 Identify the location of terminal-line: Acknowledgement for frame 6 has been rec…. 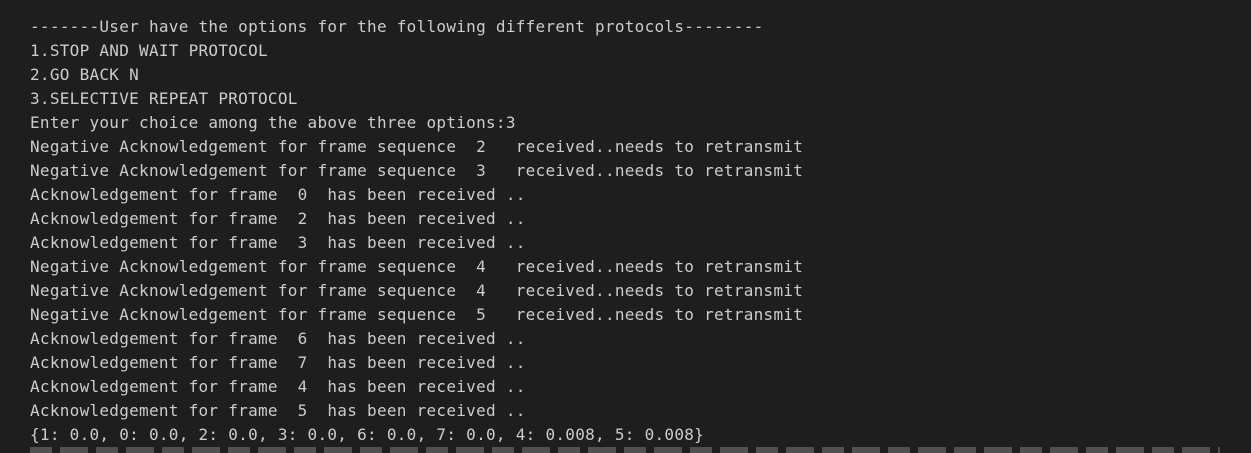
(278, 338).